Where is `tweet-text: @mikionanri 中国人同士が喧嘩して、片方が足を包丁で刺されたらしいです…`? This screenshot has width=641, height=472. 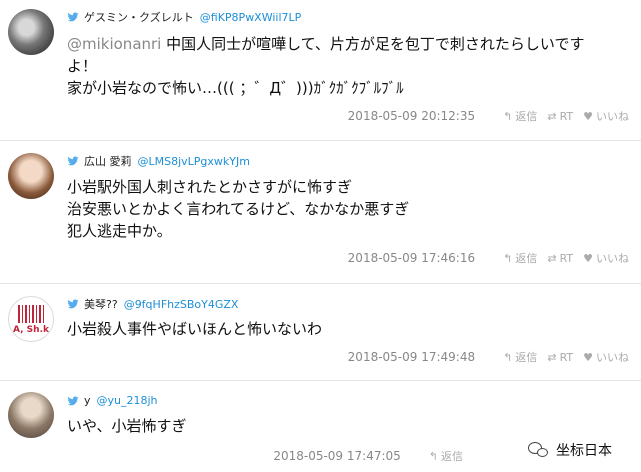
tweet-text: @mikionanri 中国人同士が喧嘩して、片方が足を包丁で刺されたらしいです… is located at coordinates (325, 66).